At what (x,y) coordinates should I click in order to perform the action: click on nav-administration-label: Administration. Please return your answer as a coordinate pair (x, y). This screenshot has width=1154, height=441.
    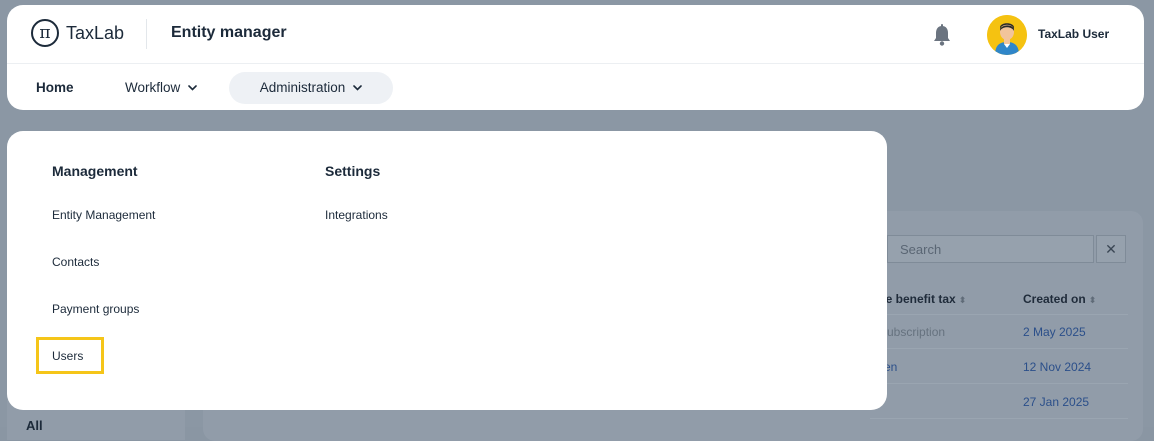
    Looking at the image, I should click on (302, 87).